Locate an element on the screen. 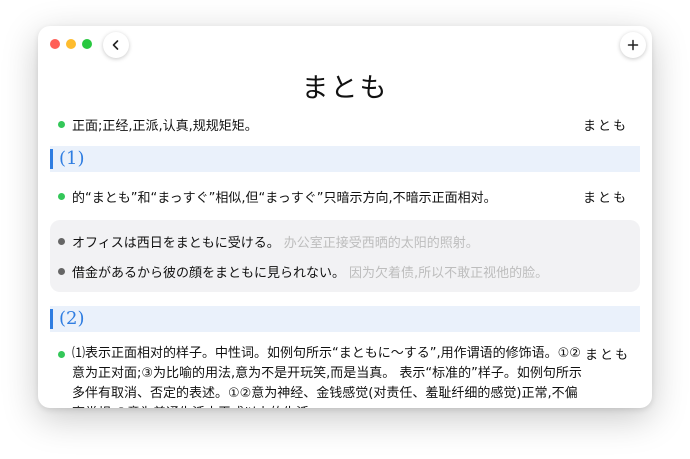 The width and height of the screenshot is (690, 459). example-translation: 因为欠着债,所以不敢正视他的脸。 is located at coordinates (449, 273).